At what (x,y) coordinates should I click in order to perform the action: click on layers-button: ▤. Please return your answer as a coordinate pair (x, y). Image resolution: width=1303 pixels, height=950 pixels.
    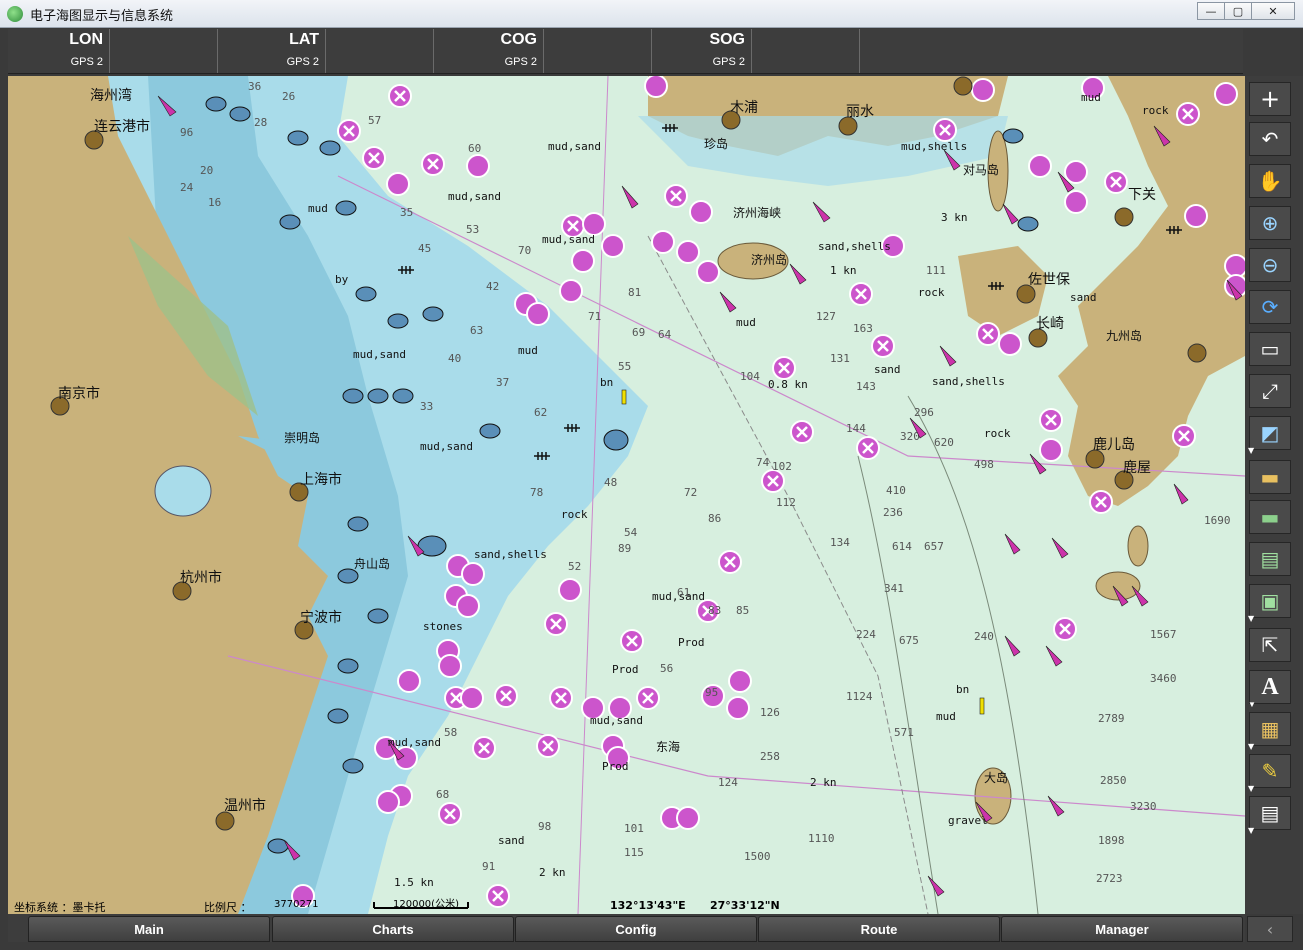
    Looking at the image, I should click on (1270, 559).